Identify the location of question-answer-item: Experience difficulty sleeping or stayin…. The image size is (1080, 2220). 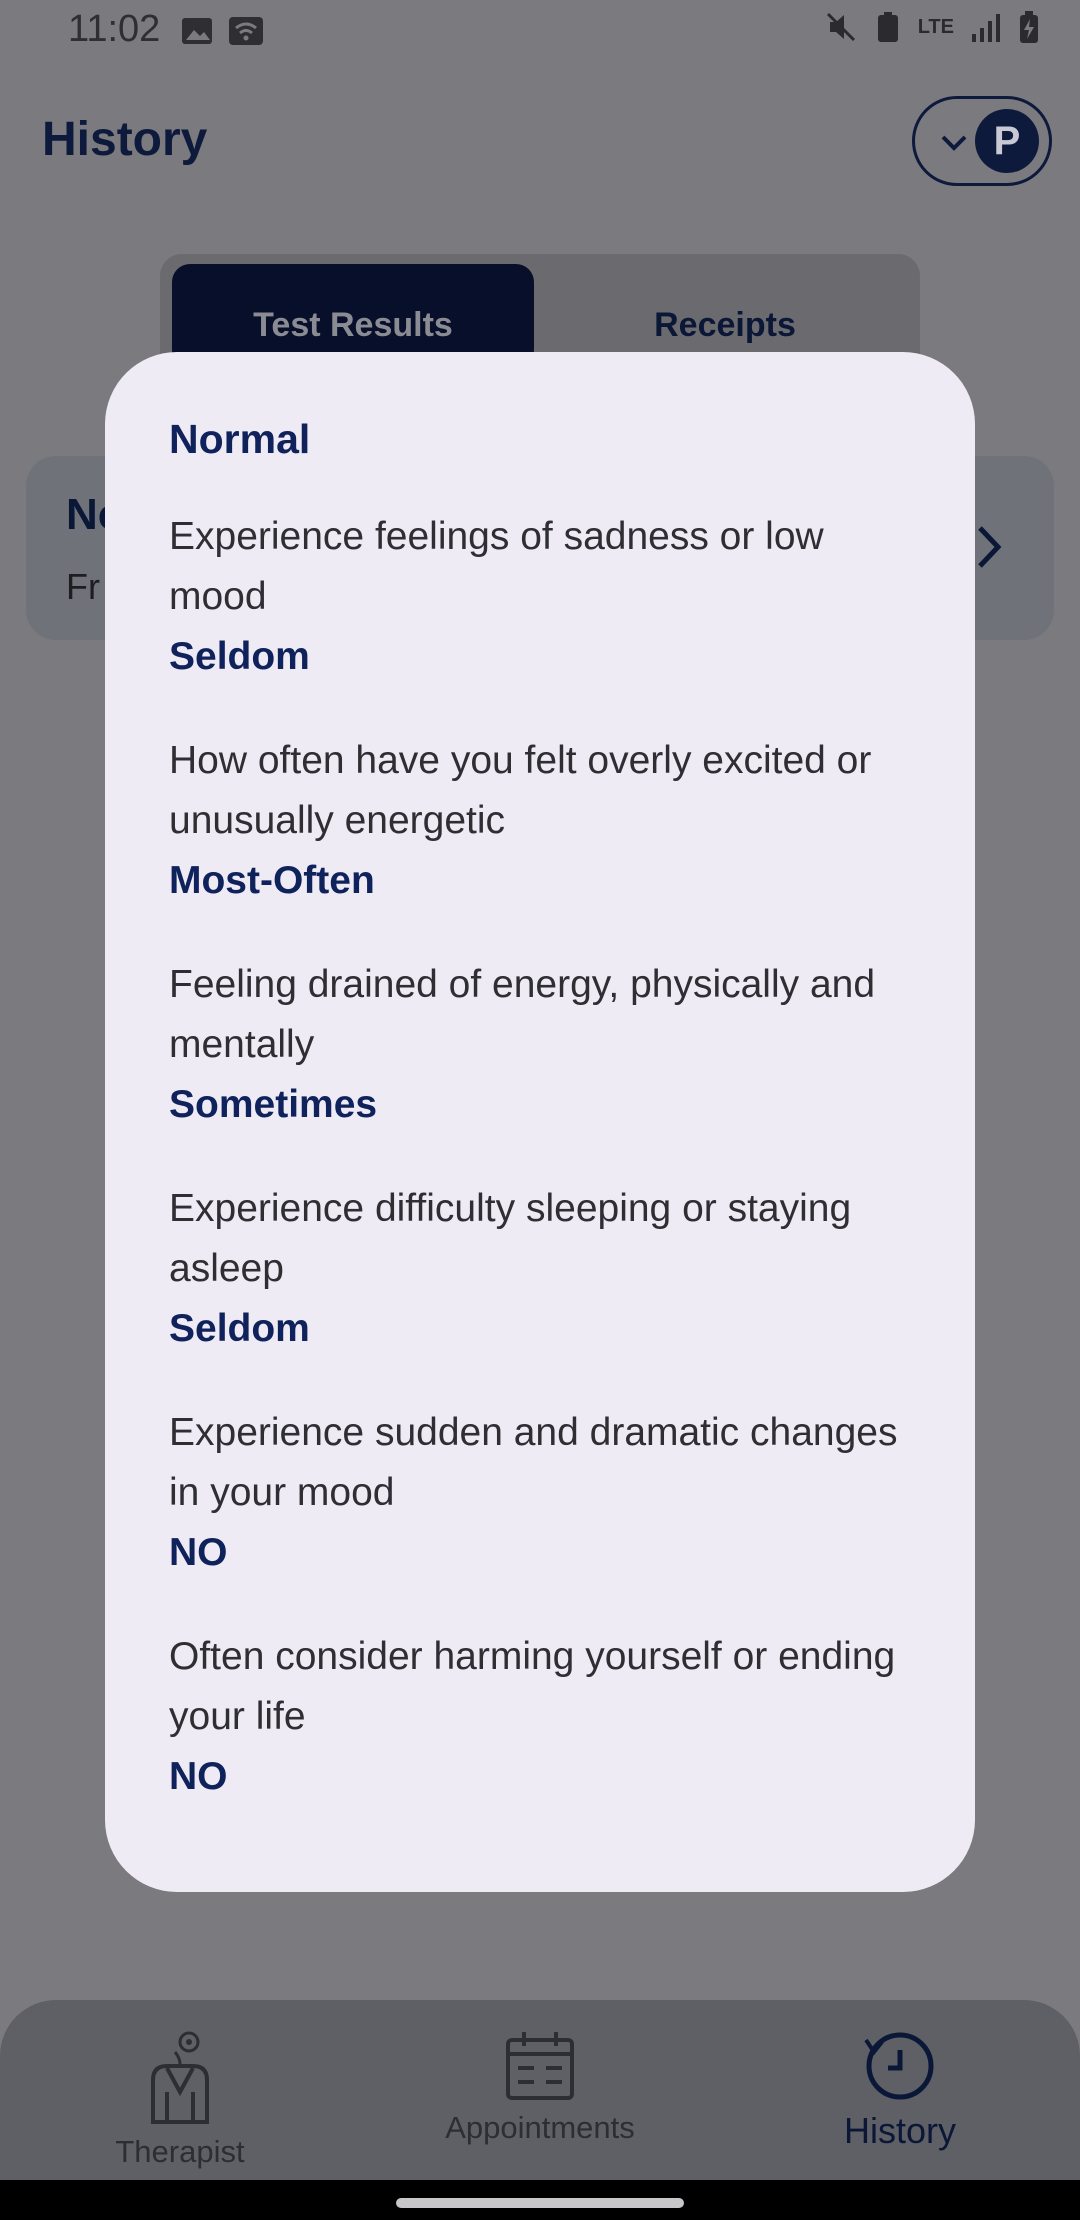
(540, 1269).